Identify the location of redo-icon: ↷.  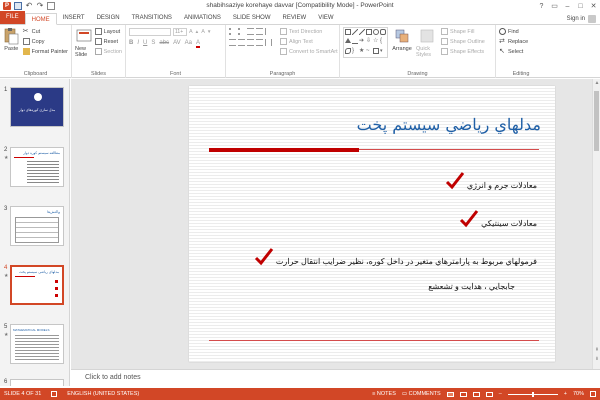
(40, 6).